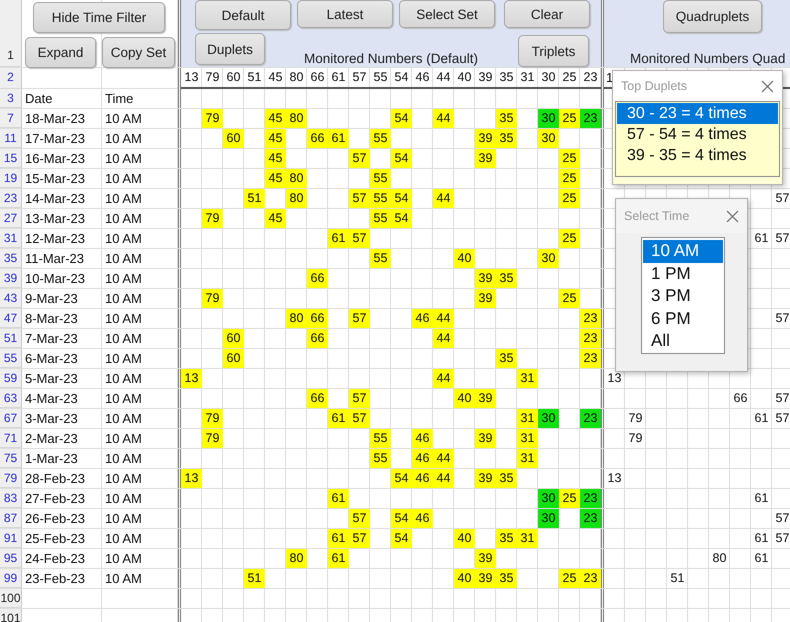  Describe the element at coordinates (614, 378) in the screenshot. I see `table-cell-text: 13` at that location.